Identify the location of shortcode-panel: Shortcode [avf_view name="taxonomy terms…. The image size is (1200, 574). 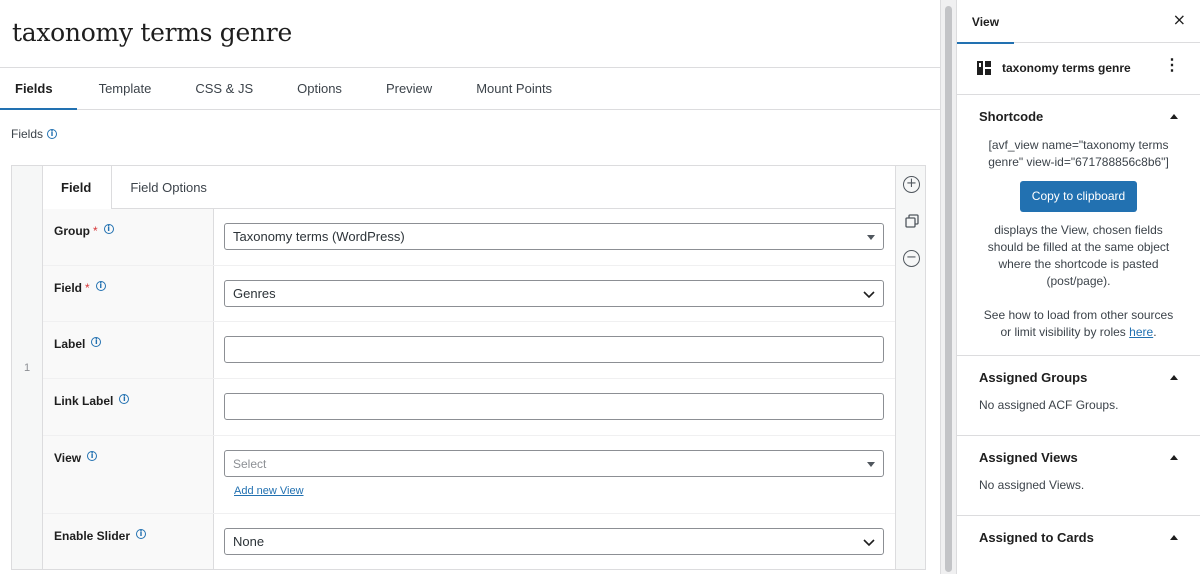
(1078, 225).